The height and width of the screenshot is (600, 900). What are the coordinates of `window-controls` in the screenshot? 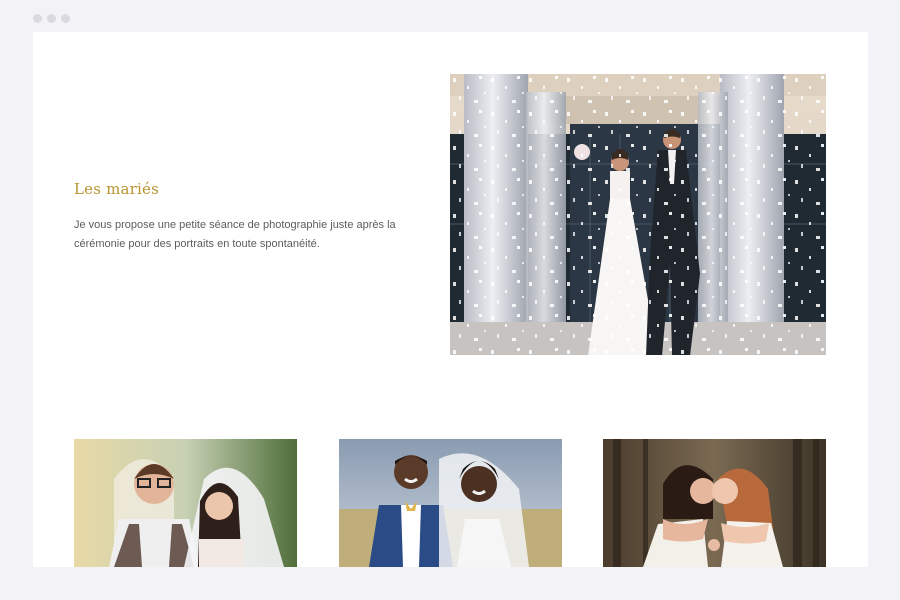 It's located at (51, 18).